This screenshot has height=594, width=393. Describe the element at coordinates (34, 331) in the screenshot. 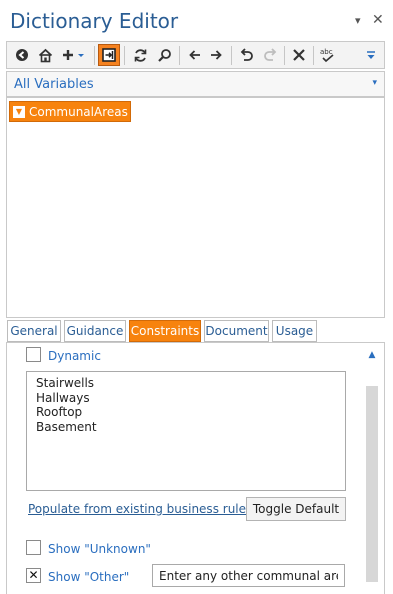

I see `tab-general: General` at that location.